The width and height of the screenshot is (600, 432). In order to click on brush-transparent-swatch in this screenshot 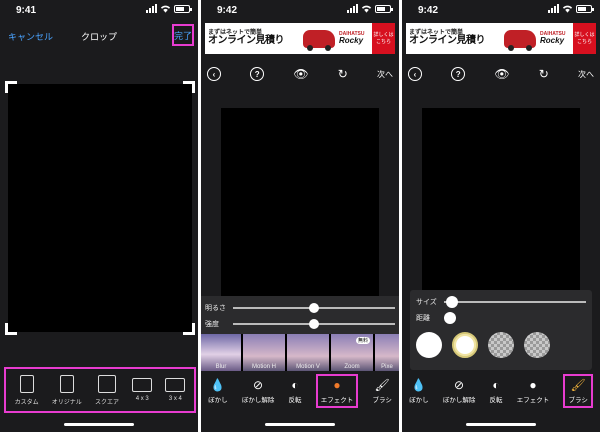, I will do `click(537, 345)`.